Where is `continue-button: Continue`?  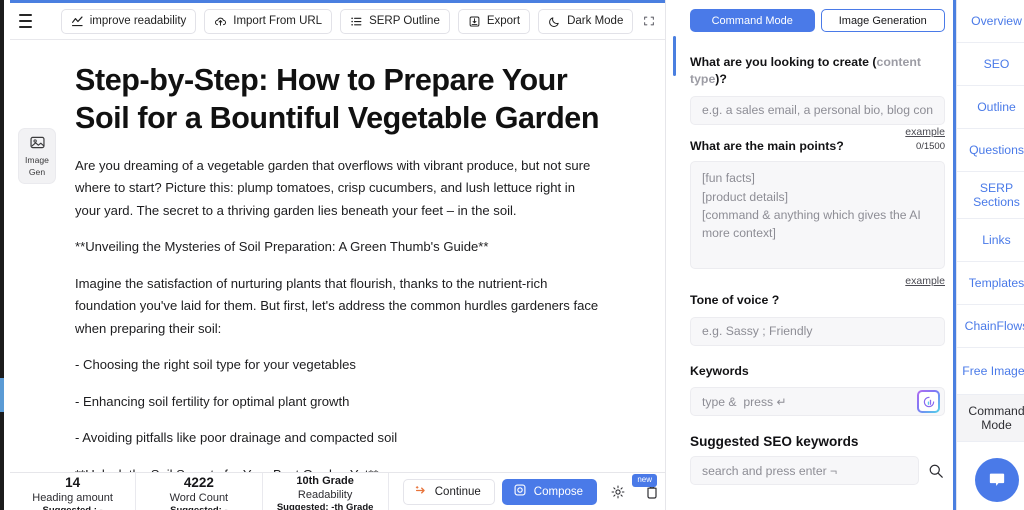 continue-button: Continue is located at coordinates (448, 491).